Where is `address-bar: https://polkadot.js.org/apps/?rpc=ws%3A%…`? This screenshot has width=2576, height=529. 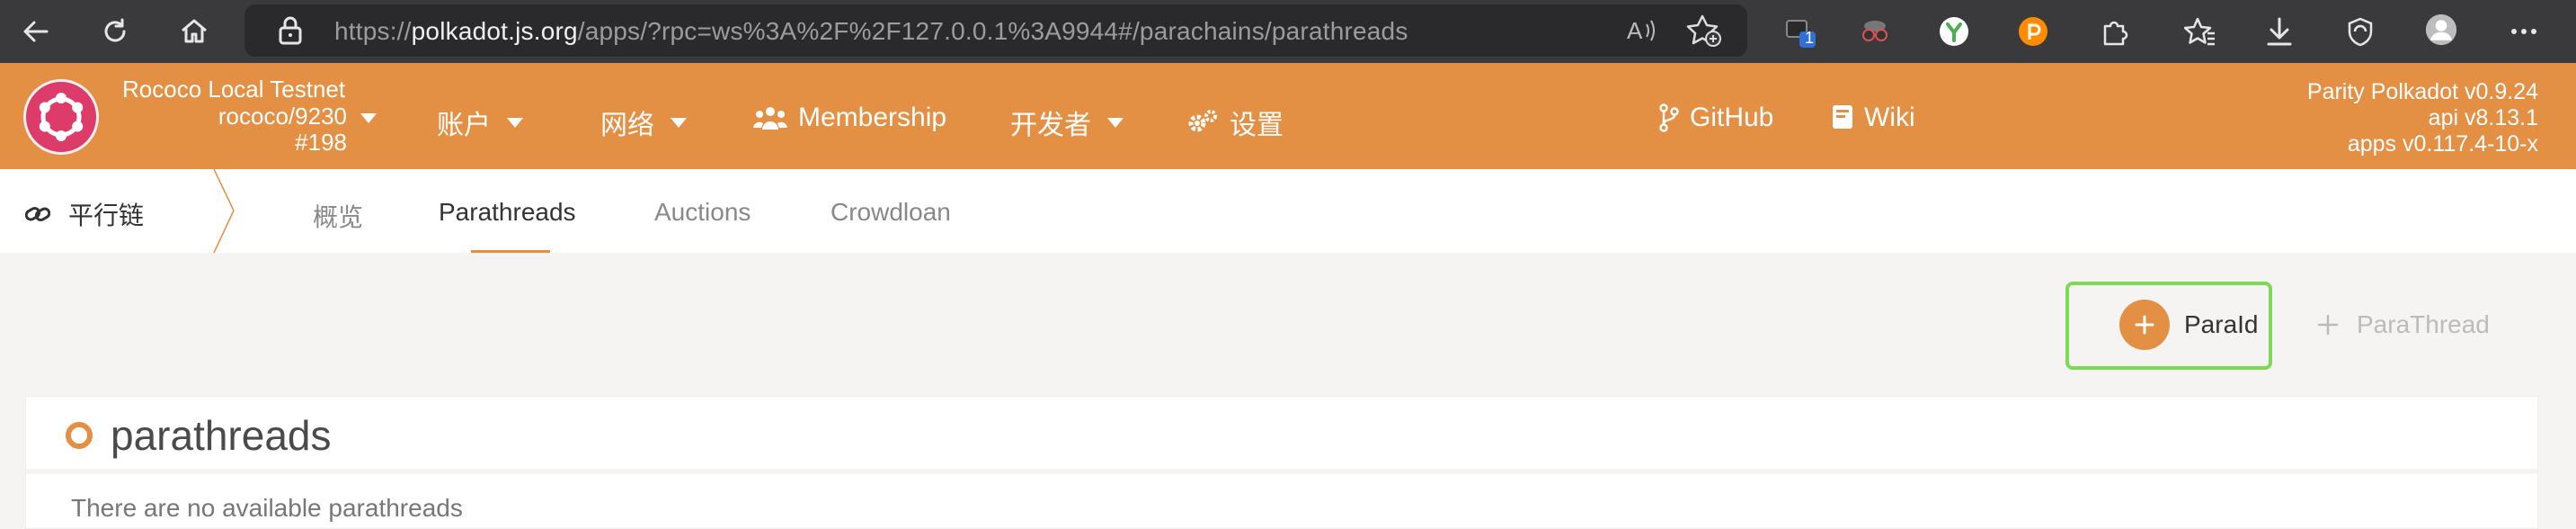
address-bar: https://polkadot.js.org/apps/?rpc=ws%3A%… is located at coordinates (995, 30).